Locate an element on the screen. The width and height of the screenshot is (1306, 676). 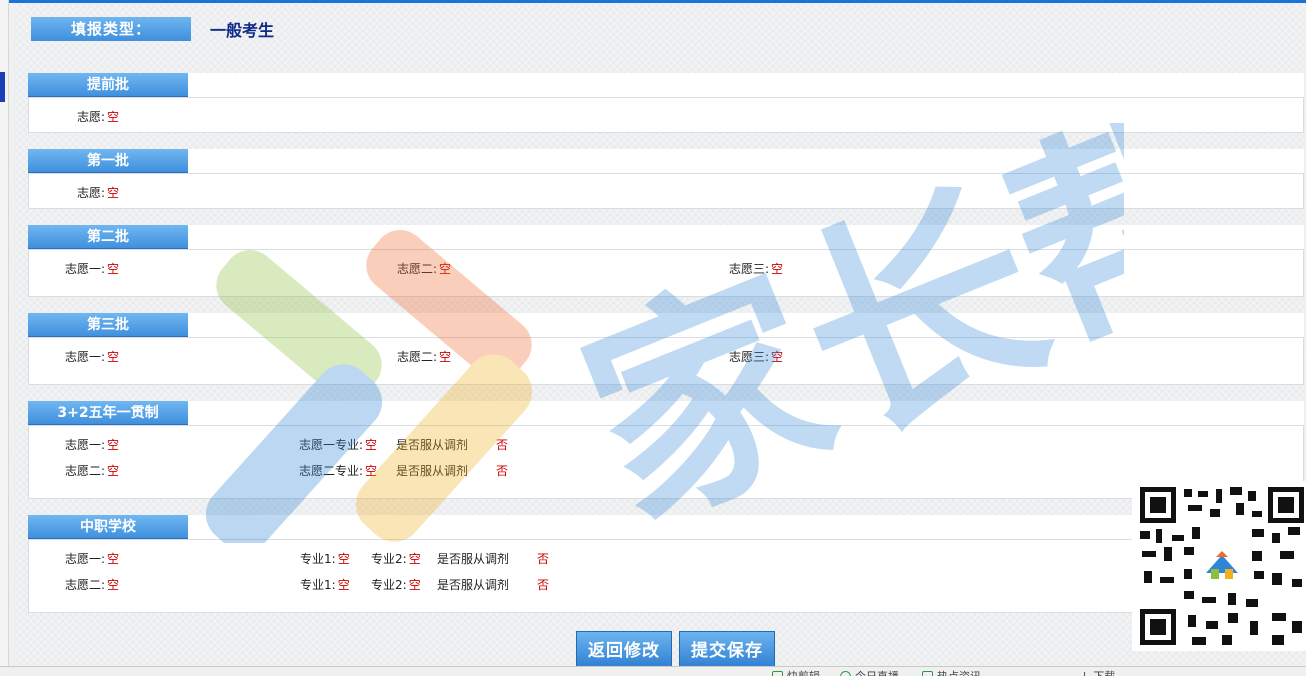
section-five-year: 3+2五年一贯制 志愿一: 空 志愿一专业: 空 是否服从调剂 否 志愿二: 空 is located at coordinates (666, 450).